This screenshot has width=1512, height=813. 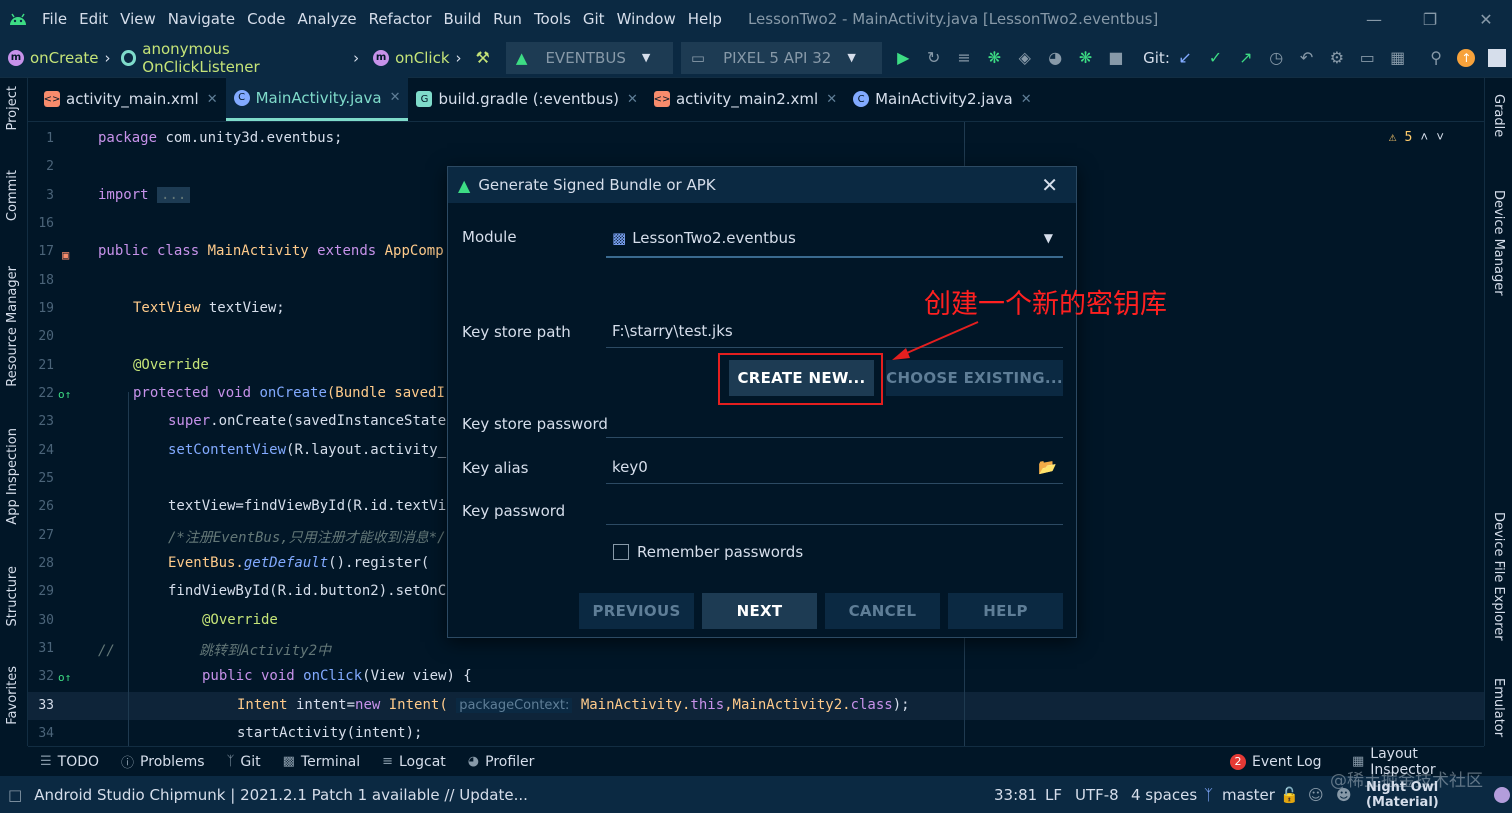 What do you see at coordinates (510, 761) in the screenshot?
I see `tool-label: Profiler` at bounding box center [510, 761].